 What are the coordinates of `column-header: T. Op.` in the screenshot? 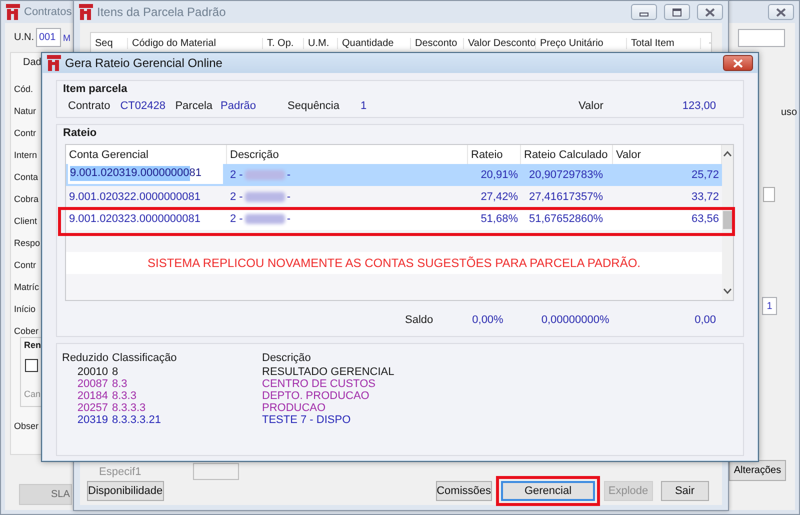 It's located at (283, 43).